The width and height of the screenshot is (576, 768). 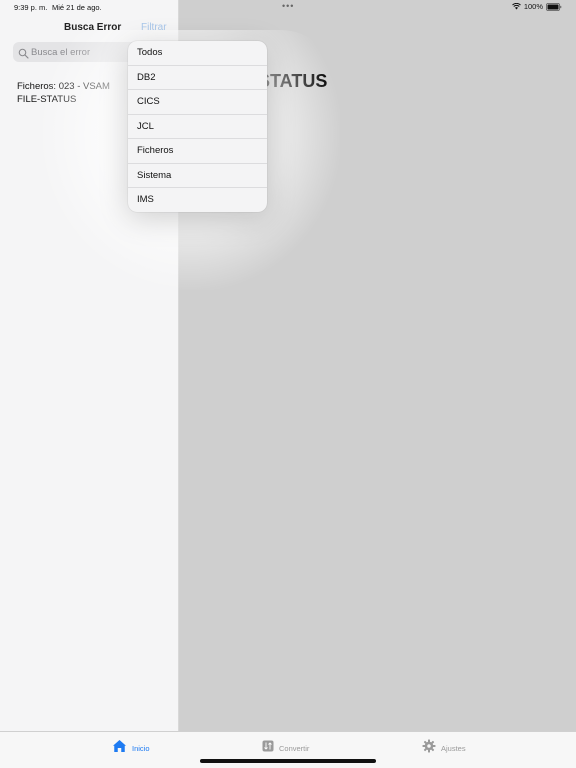 I want to click on tab-label: Convertir, so click(x=294, y=748).